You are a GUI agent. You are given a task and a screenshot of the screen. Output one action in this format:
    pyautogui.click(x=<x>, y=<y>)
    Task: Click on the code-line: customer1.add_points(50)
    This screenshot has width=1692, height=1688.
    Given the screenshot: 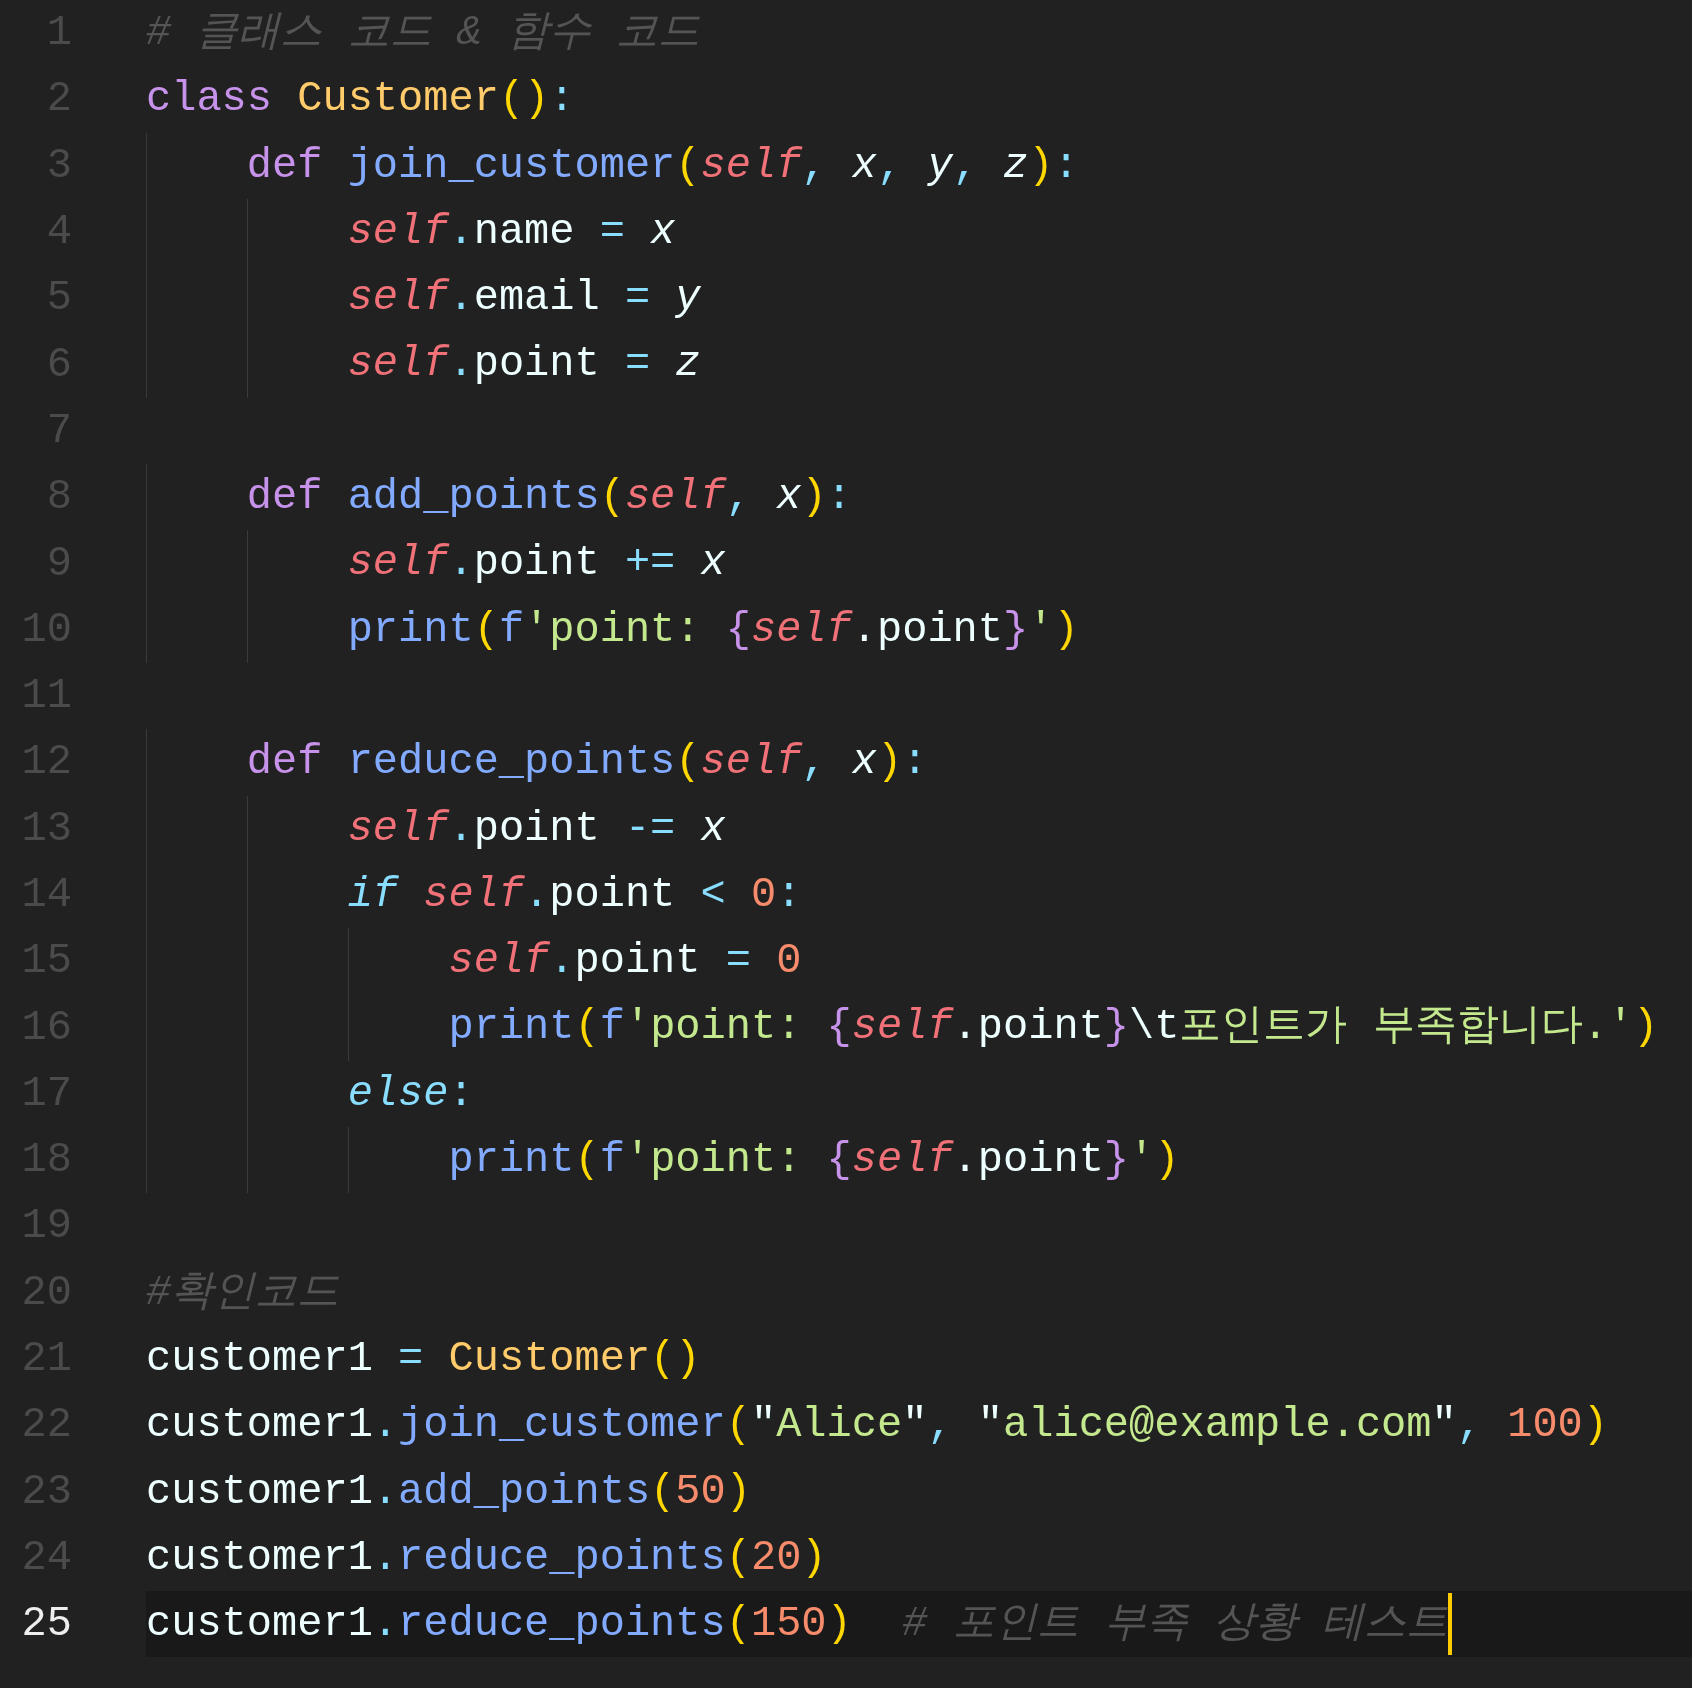 What is the action you would take?
    pyautogui.click(x=448, y=1492)
    